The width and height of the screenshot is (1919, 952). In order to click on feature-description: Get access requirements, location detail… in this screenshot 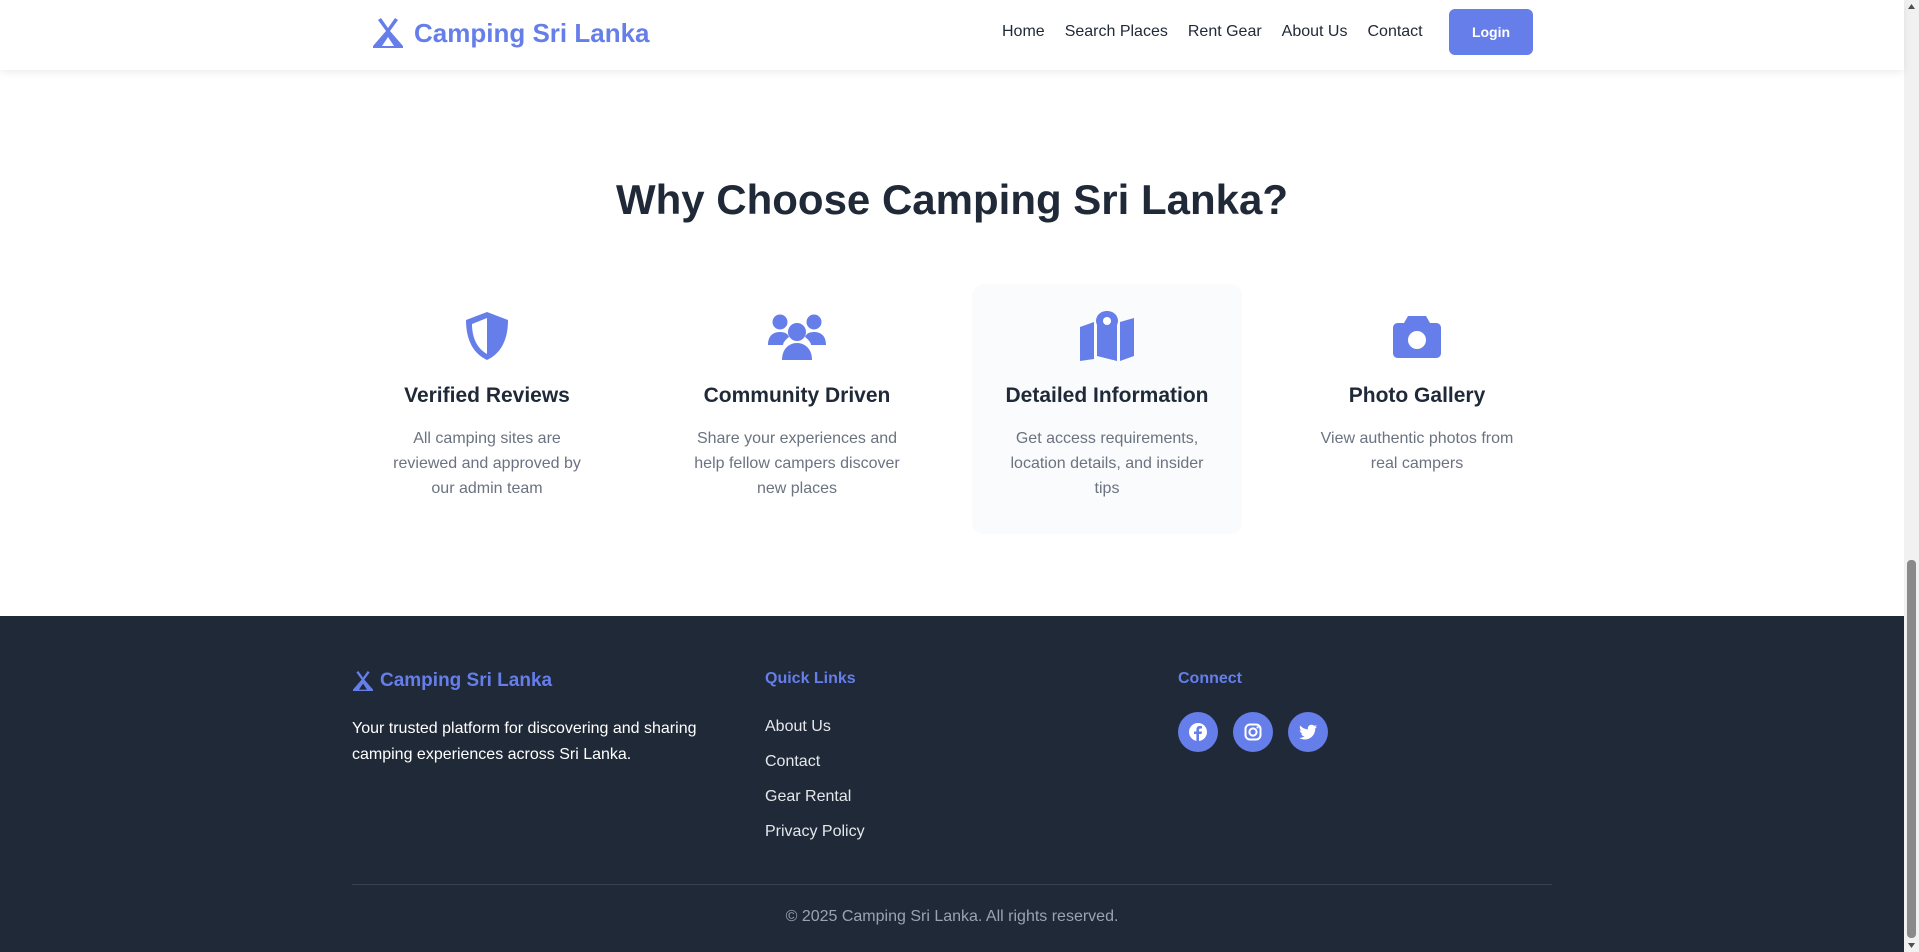, I will do `click(1107, 463)`.